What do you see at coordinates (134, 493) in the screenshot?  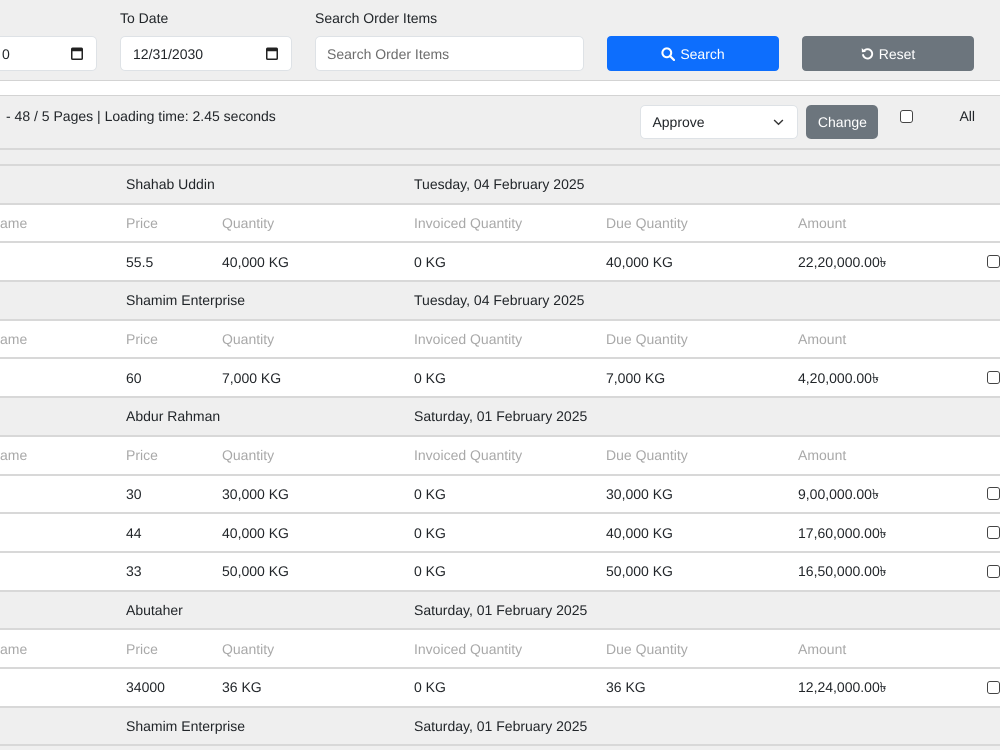 I see `table-cell-text: 30` at bounding box center [134, 493].